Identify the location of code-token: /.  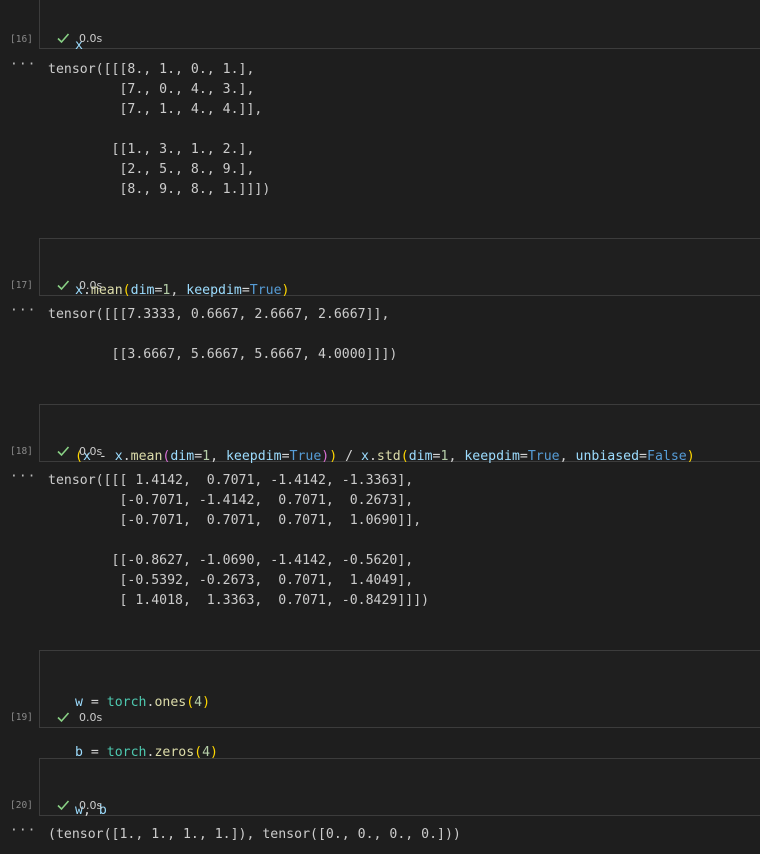
(349, 456).